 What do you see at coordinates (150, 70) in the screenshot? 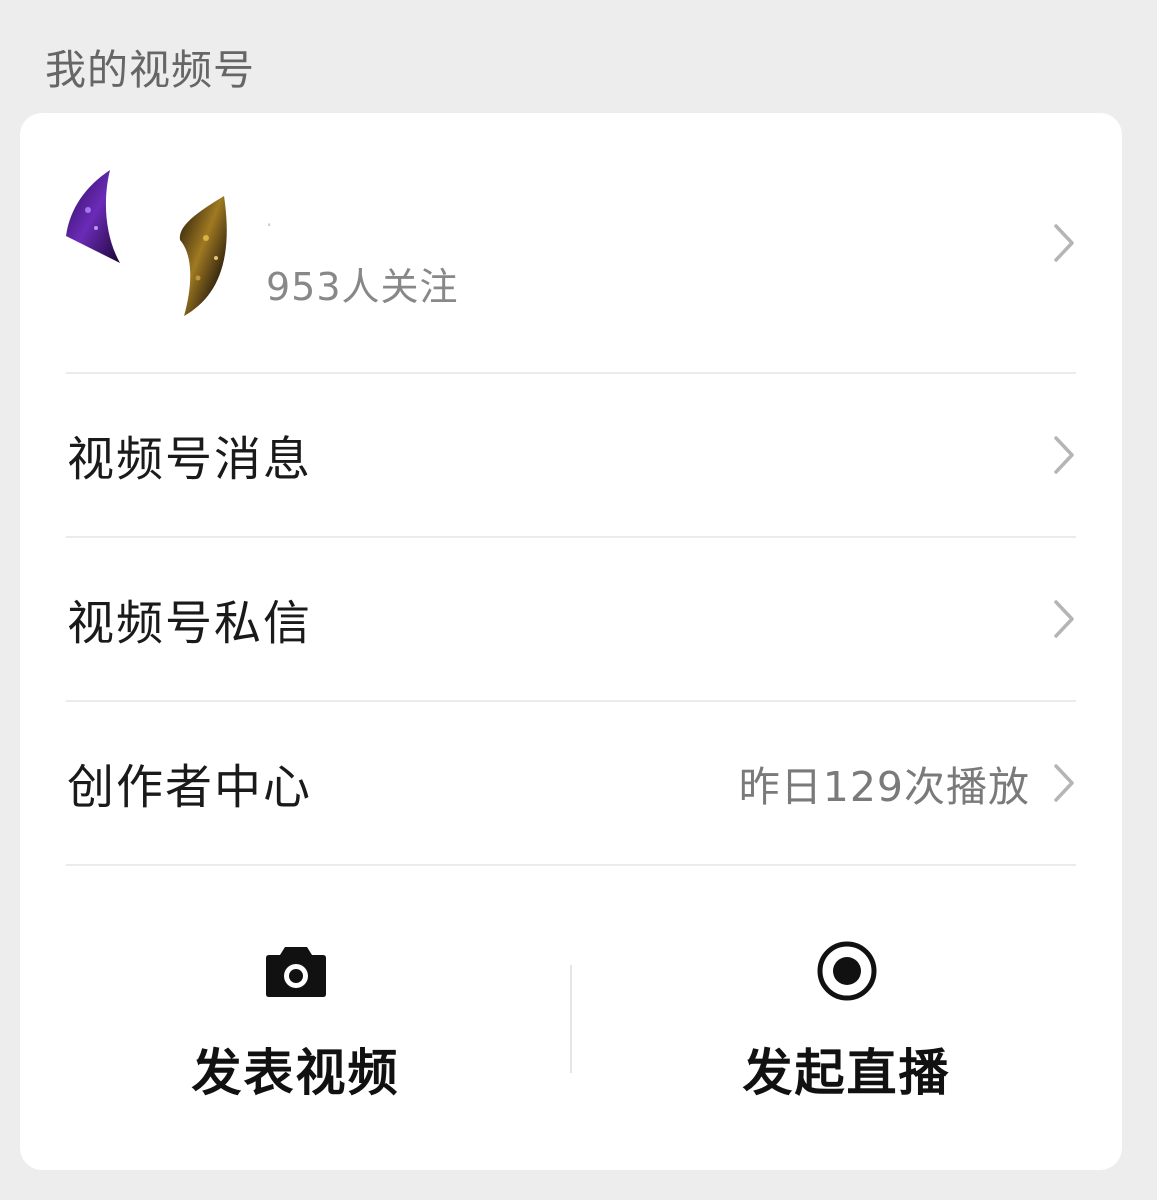
I see `section-title: 我的视频号` at bounding box center [150, 70].